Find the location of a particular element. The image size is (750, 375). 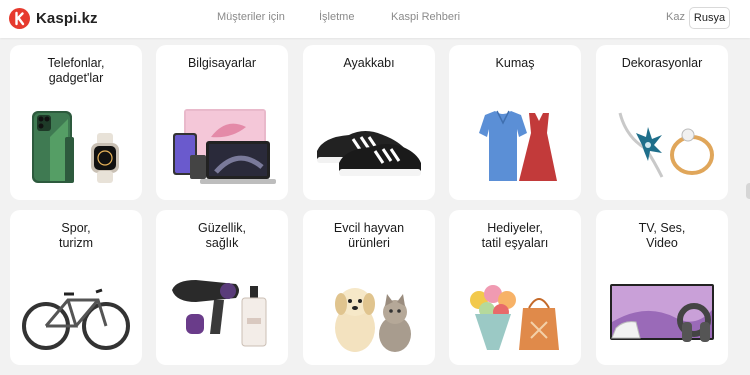

category-gifts: Hediyeler, tatil eşyaları is located at coordinates (515, 287).